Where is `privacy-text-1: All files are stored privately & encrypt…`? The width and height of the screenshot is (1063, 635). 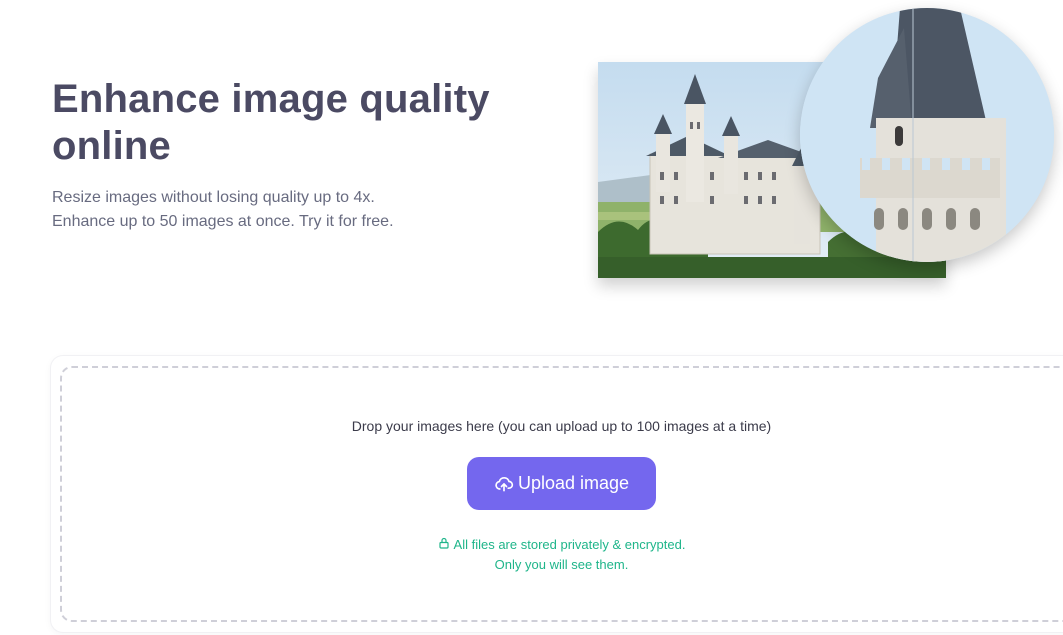
privacy-text-1: All files are stored privately & encrypt… is located at coordinates (569, 544).